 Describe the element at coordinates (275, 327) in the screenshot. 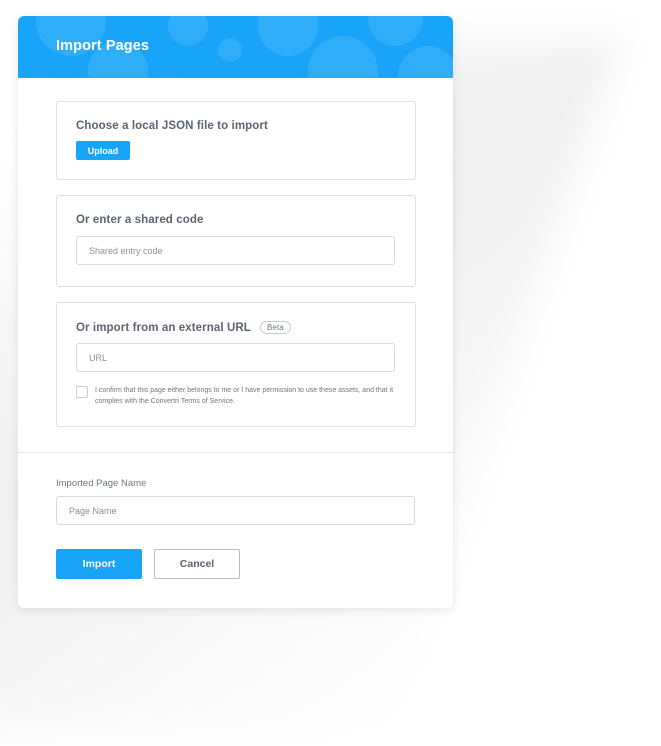

I see `beta-badge: Beta` at that location.